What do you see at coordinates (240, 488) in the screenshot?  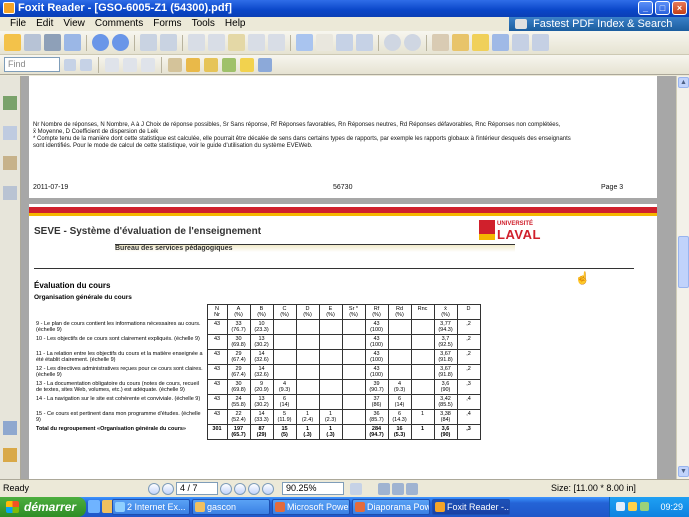 I see `last-page-button` at bounding box center [240, 488].